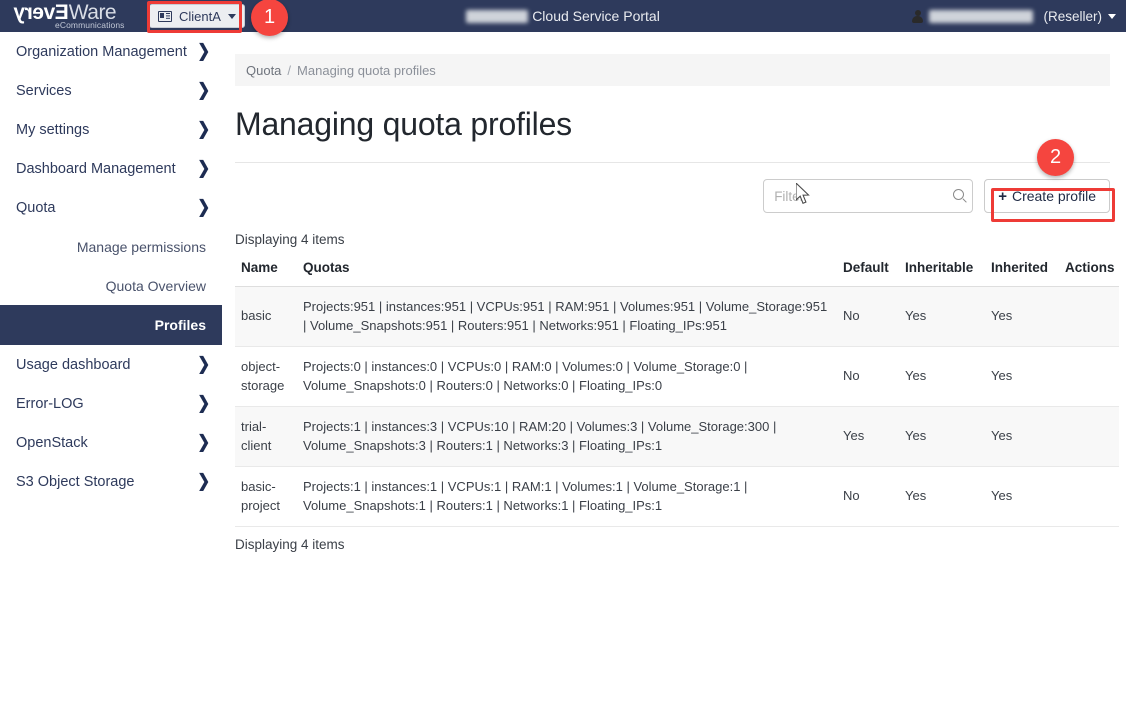 This screenshot has height=701, width=1126. Describe the element at coordinates (111, 90) in the screenshot. I see `sidebar-item-services: Services ❯` at that location.